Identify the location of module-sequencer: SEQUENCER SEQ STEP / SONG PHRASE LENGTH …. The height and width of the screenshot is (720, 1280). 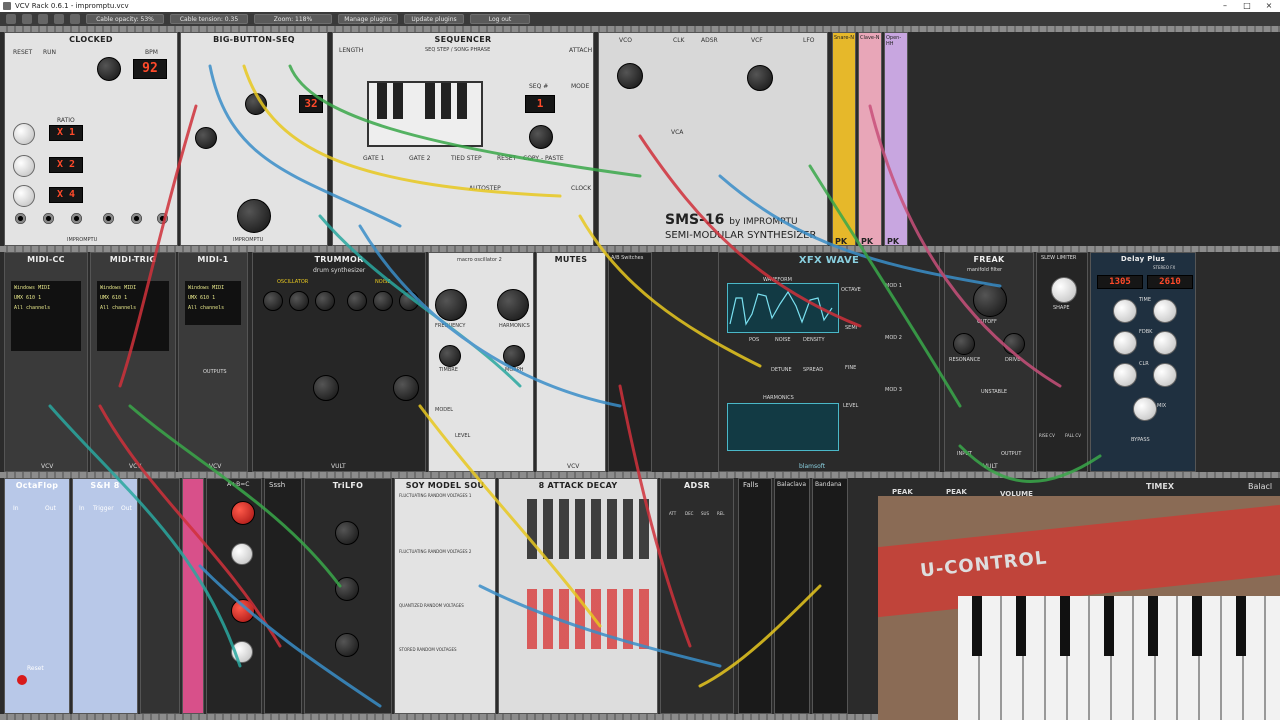
(463, 139).